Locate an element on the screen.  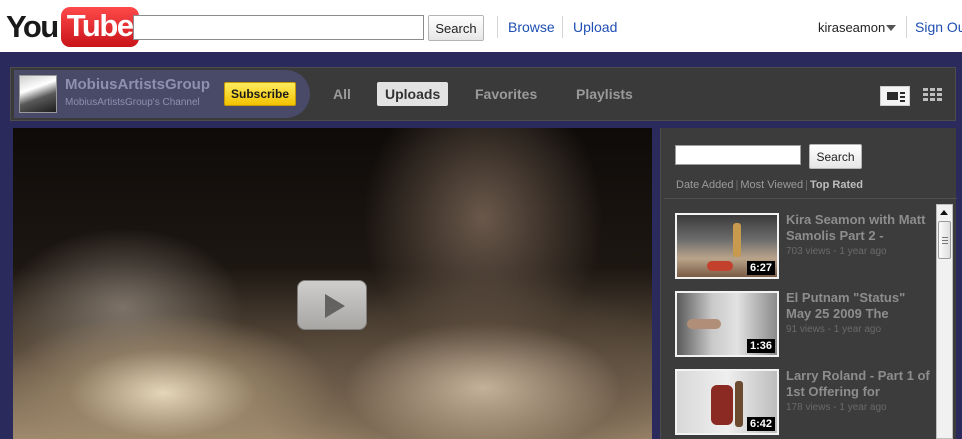
channel-search-button: Search is located at coordinates (835, 156).